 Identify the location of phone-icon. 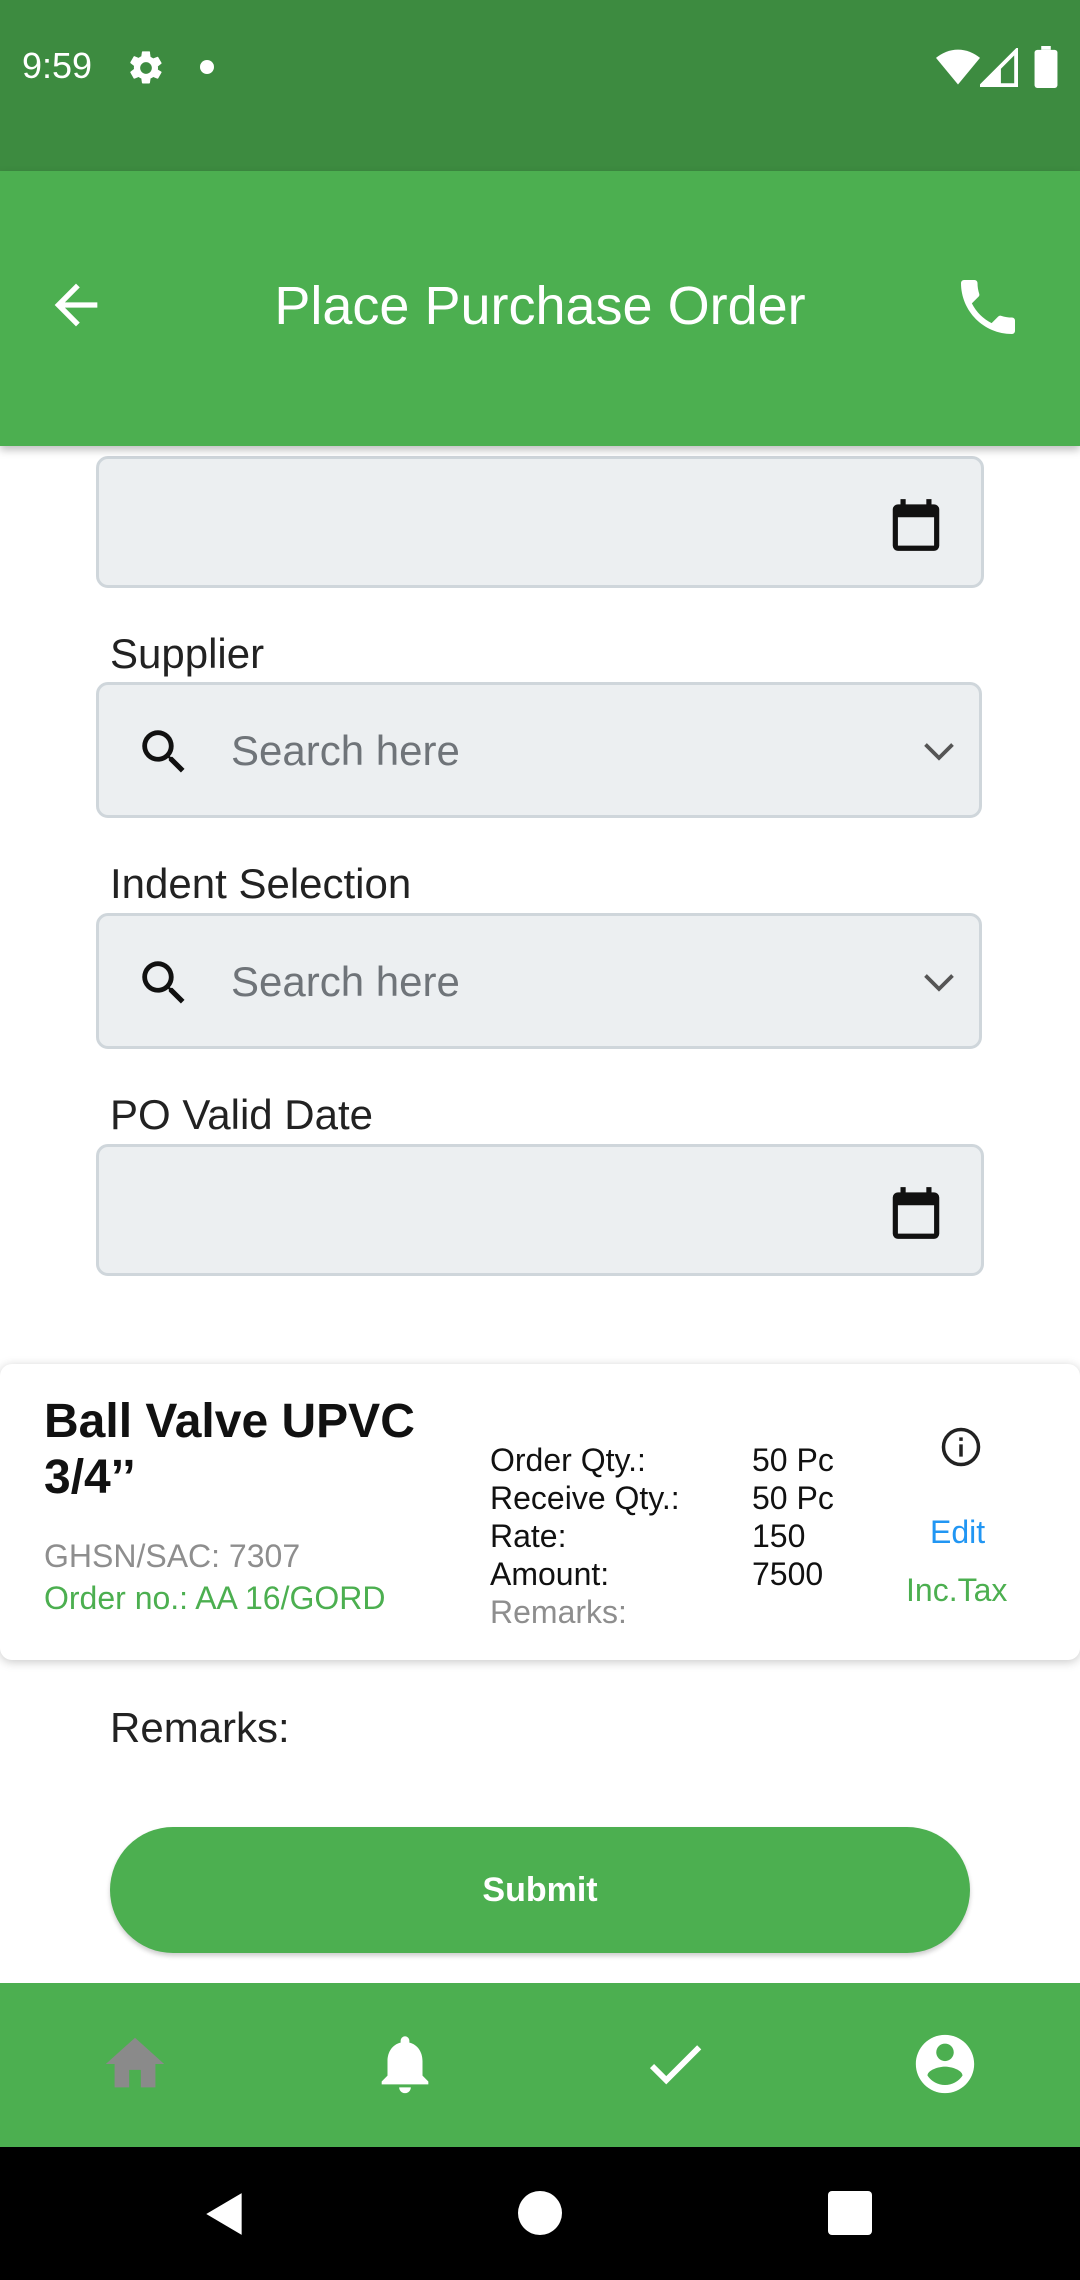
(988, 307).